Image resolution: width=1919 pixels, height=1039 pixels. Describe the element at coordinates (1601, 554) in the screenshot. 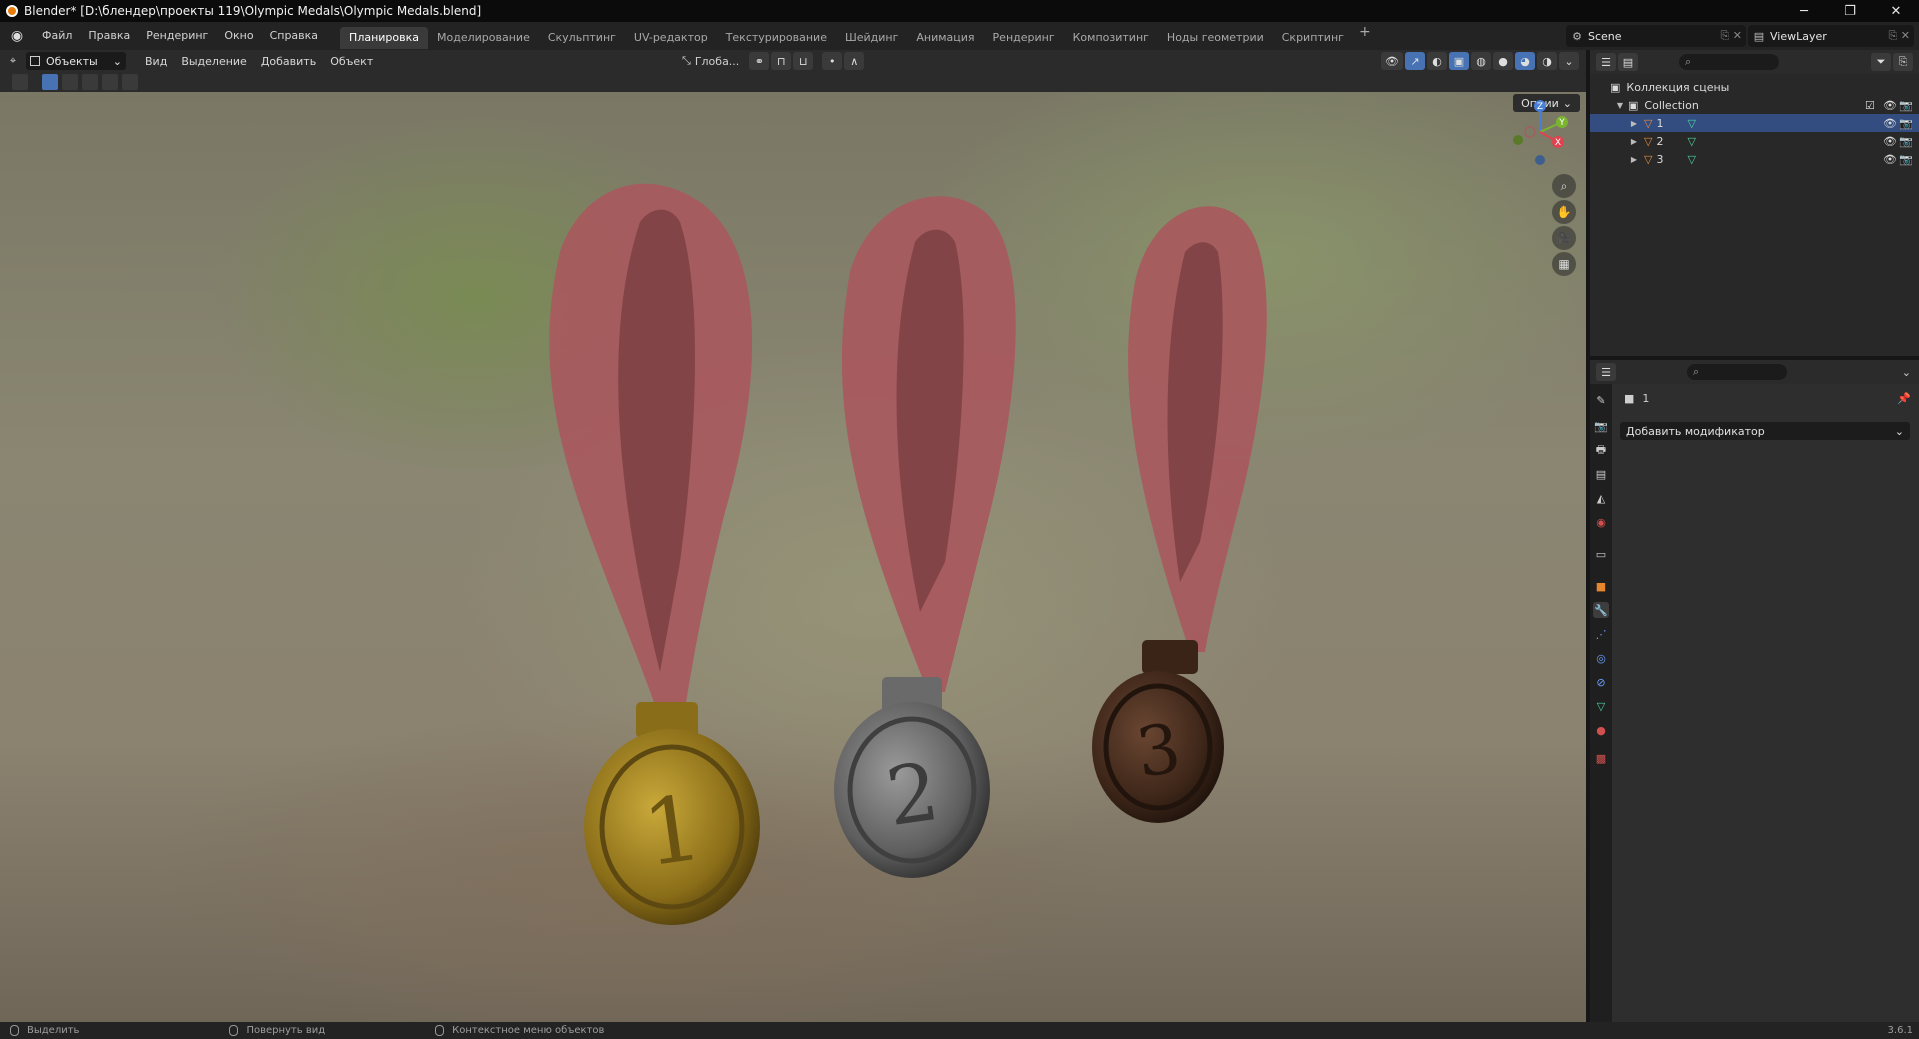

I see `collection-tab-icon: ▭` at that location.